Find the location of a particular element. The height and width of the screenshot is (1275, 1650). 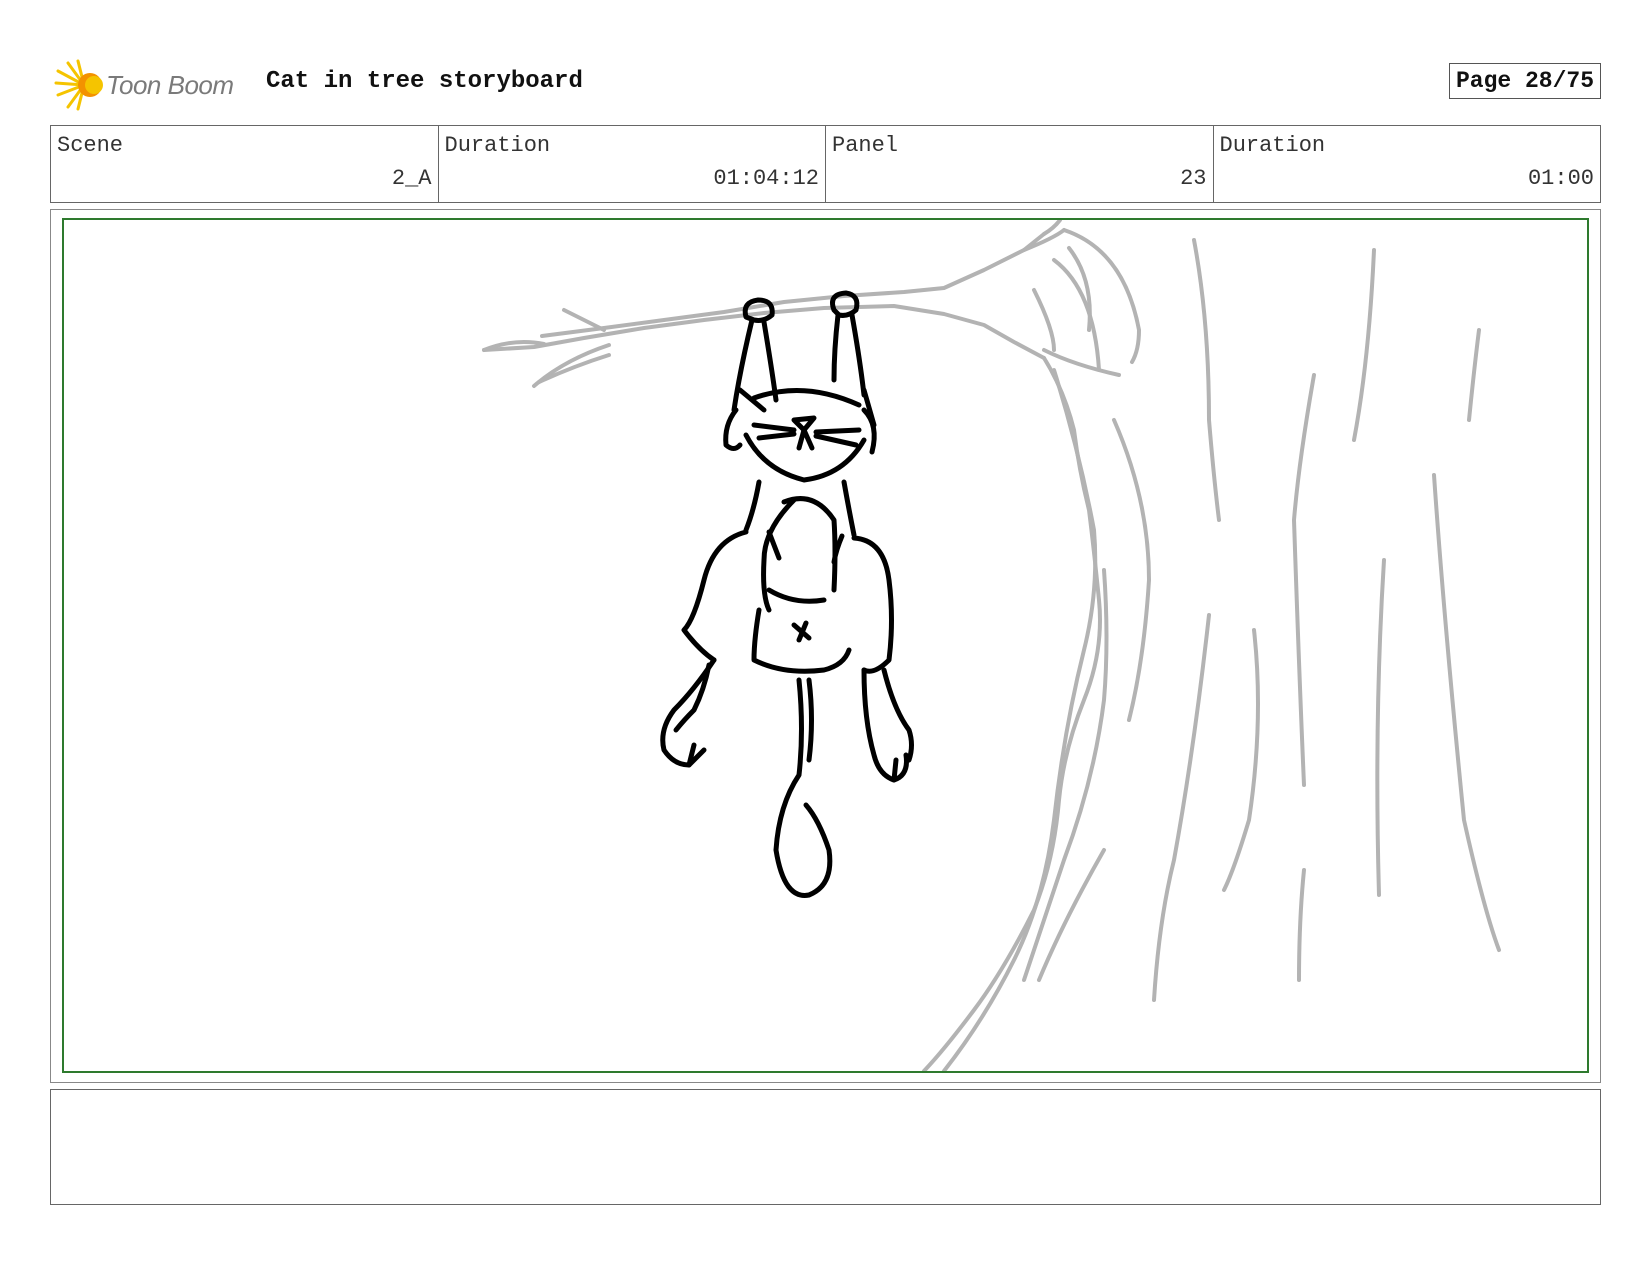

scene-duration-cell: Duration 01:04:12 is located at coordinates (632, 164).